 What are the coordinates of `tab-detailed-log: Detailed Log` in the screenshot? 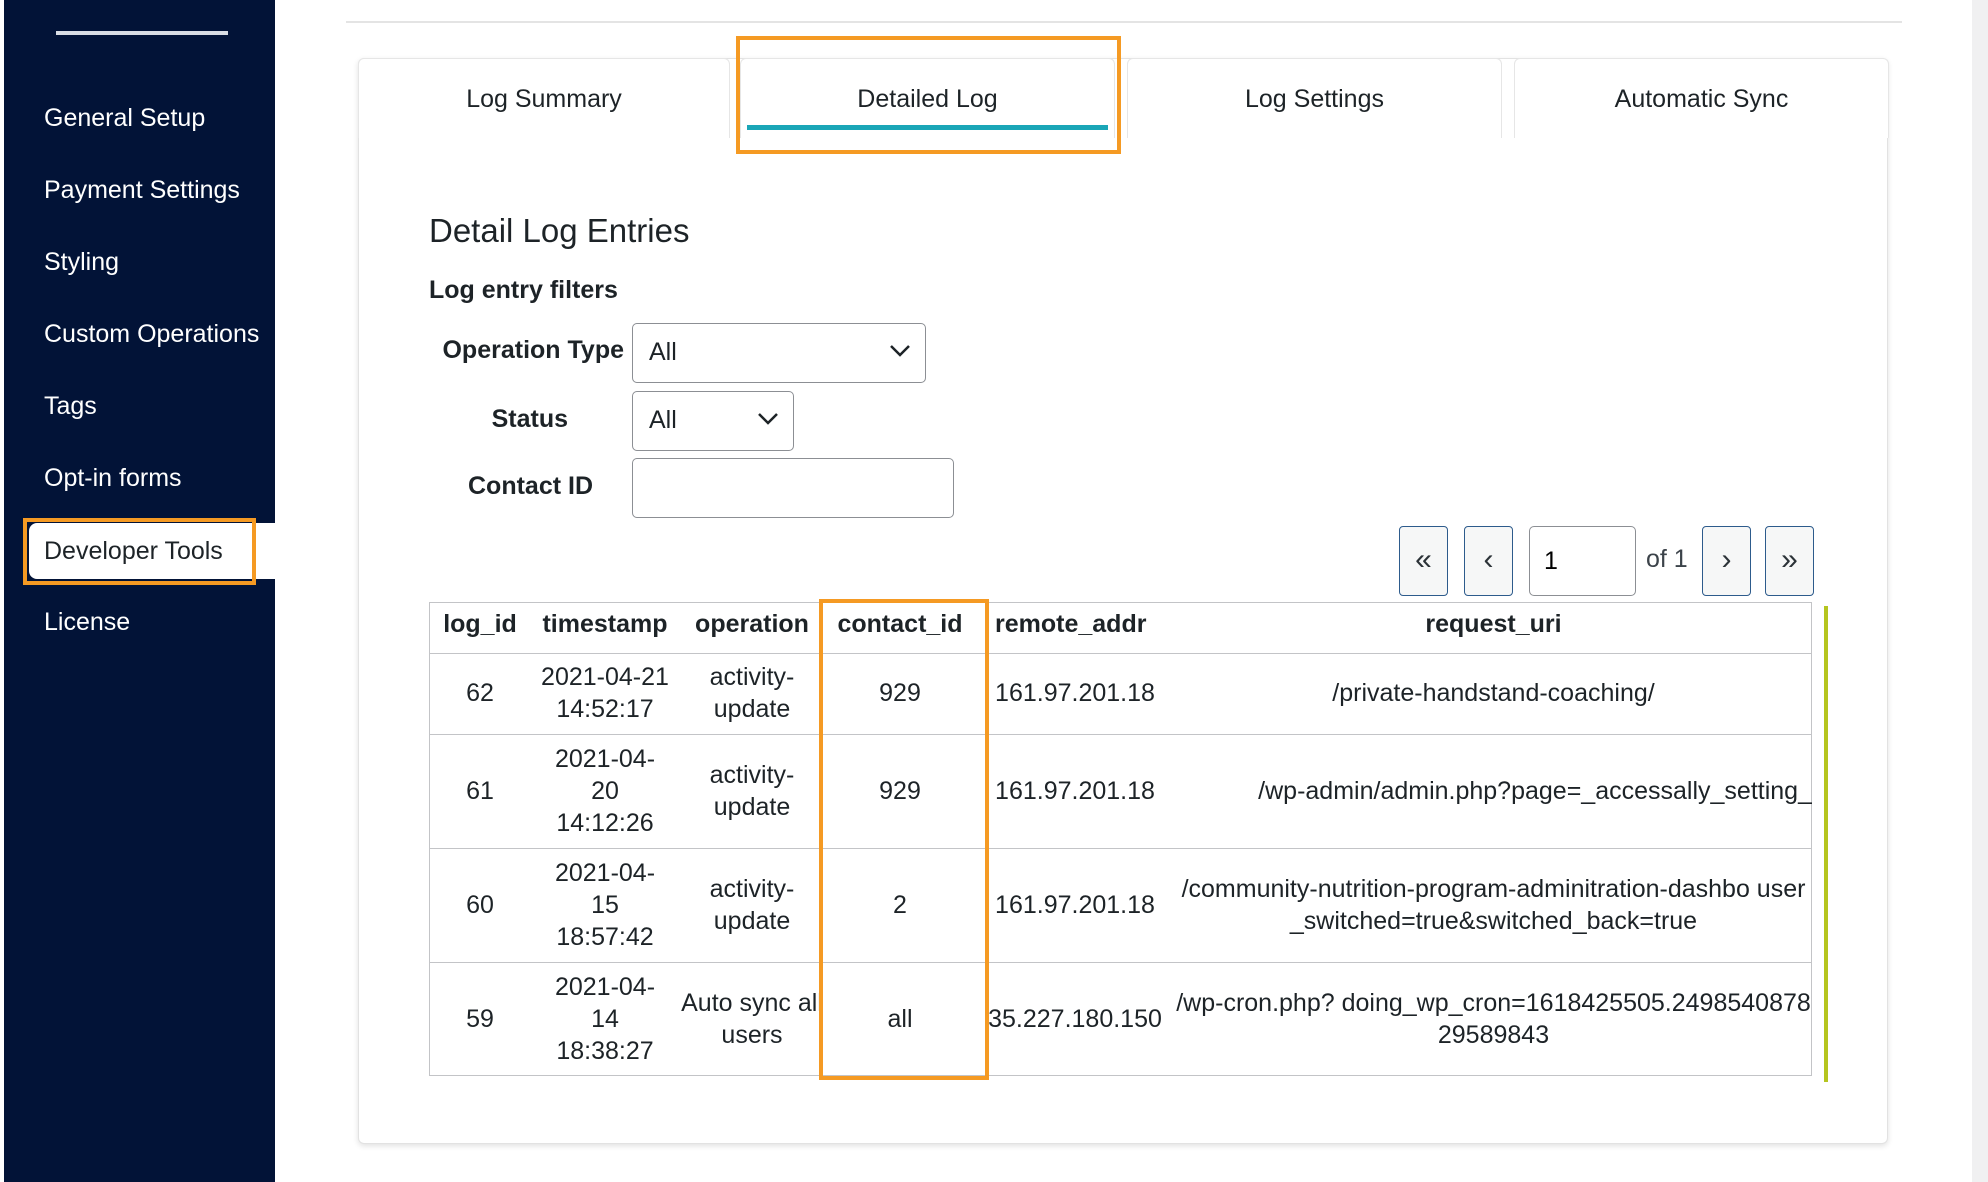 It's located at (927, 98).